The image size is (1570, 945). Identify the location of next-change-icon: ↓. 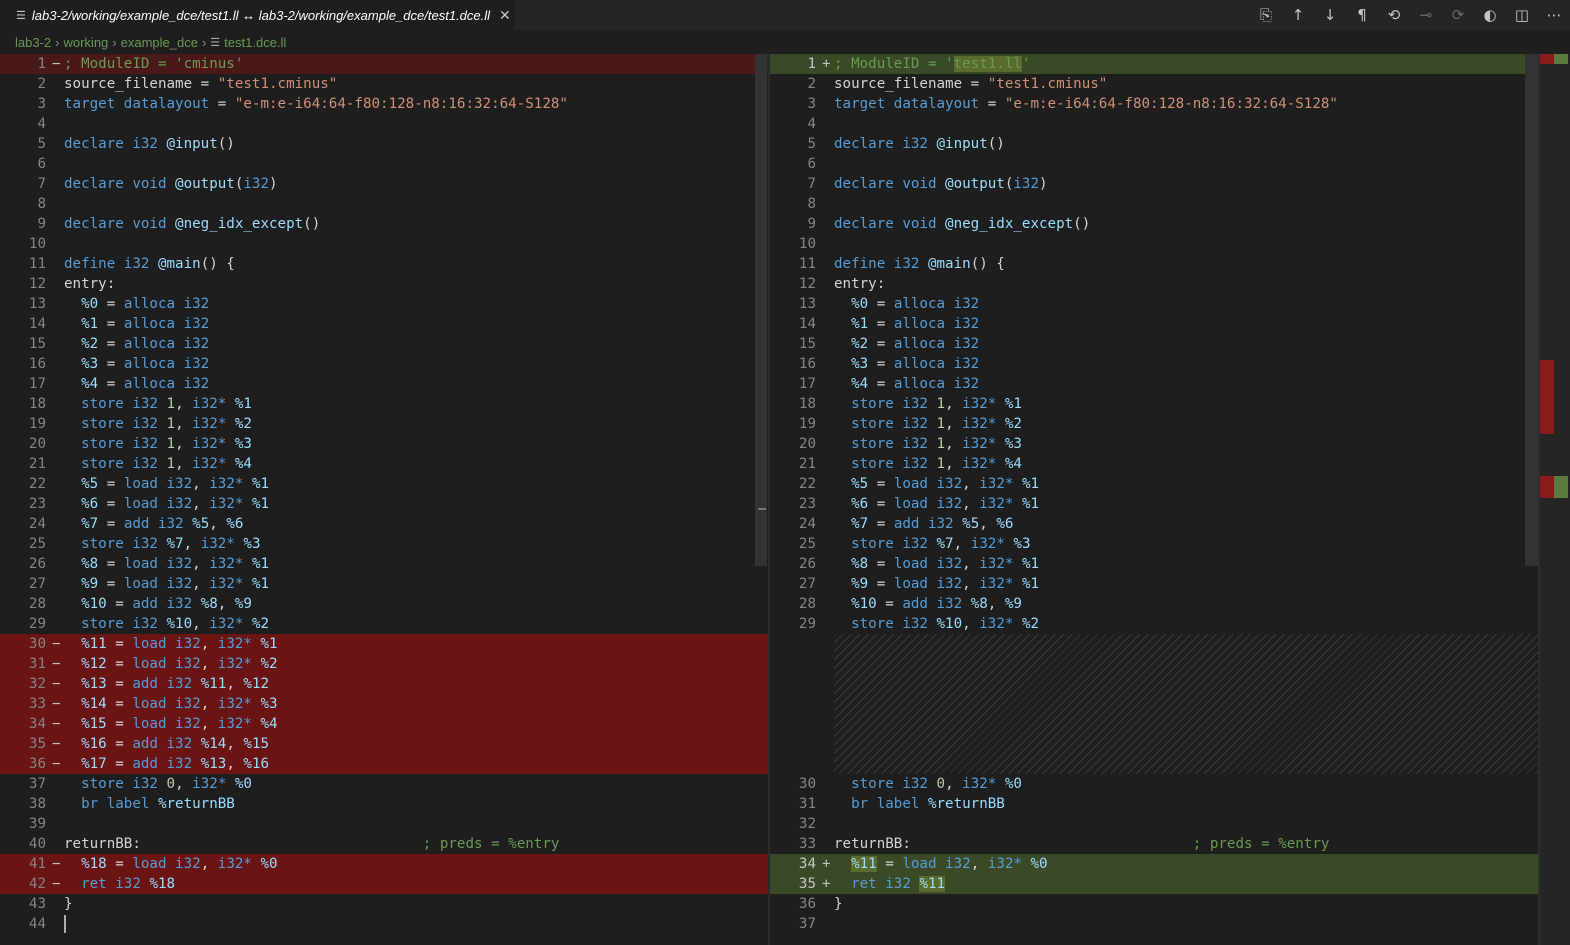
(1330, 15).